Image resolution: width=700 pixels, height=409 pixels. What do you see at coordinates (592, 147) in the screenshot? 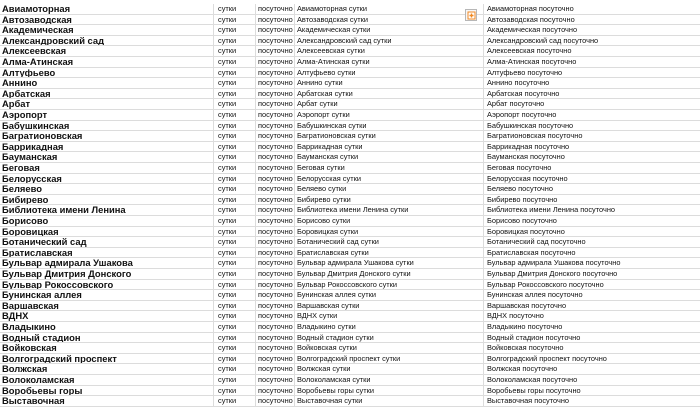
I see `posutochno-phrase-cell: Баррикадная посуточно` at bounding box center [592, 147].